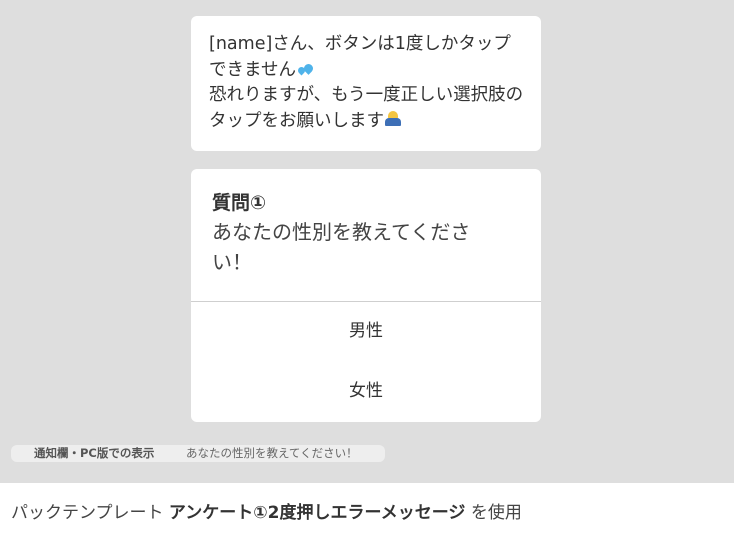 This screenshot has height=548, width=734. I want to click on message-text: [name]さん、ボタンは1度しかタップ, so click(360, 44).